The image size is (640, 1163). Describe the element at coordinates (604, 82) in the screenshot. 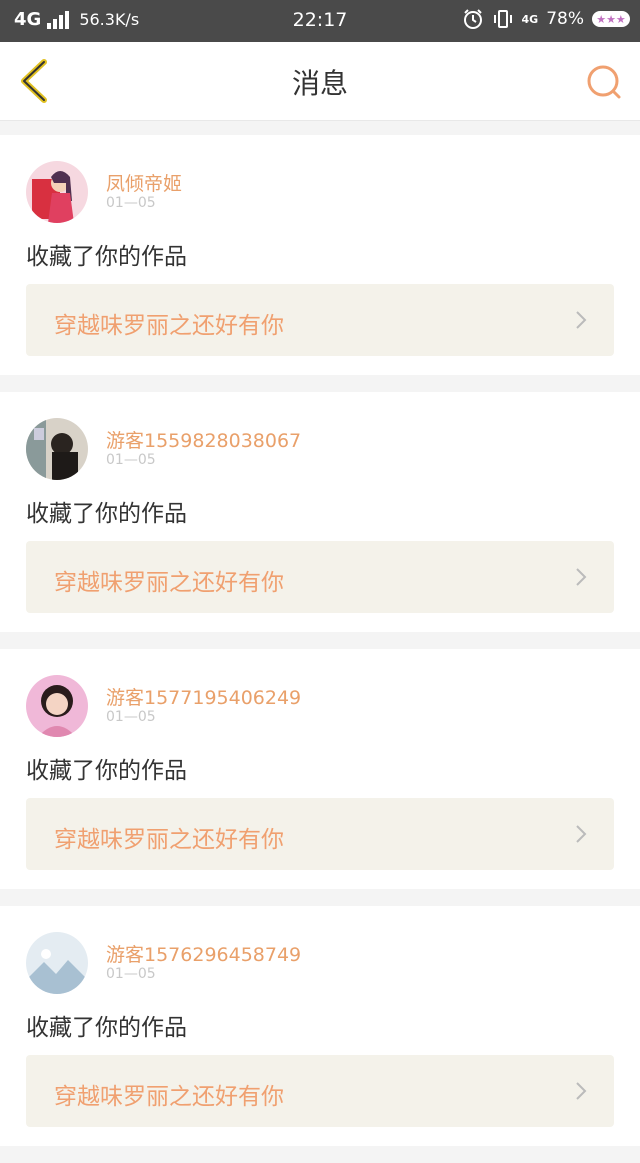

I see `search-icon` at that location.